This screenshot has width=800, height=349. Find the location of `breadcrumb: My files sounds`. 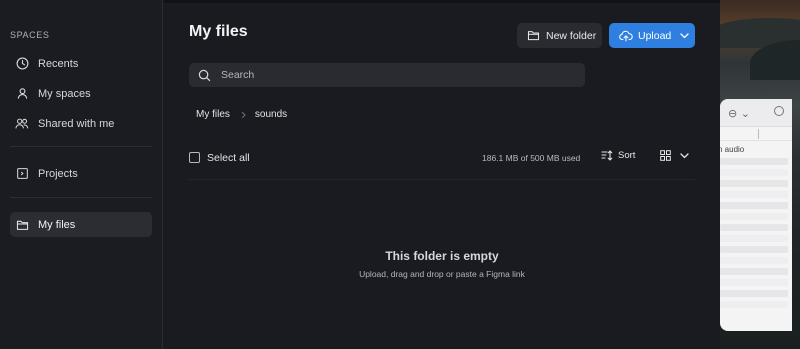

breadcrumb: My files sounds is located at coordinates (241, 114).